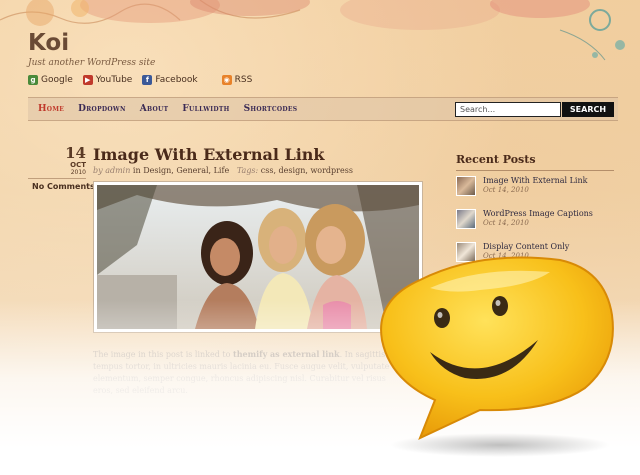 Image resolution: width=640 pixels, height=475 pixels. Describe the element at coordinates (535, 162) in the screenshot. I see `recent-posts-title: Recent Posts` at that location.